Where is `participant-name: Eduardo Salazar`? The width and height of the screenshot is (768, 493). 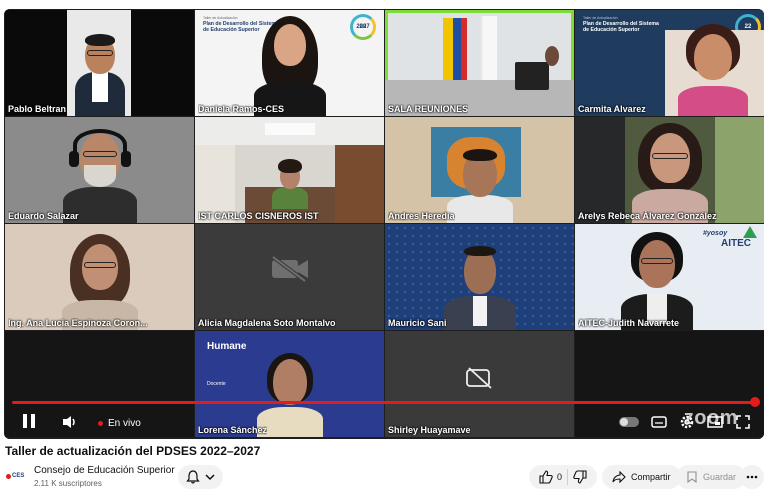
participant-name: Eduardo Salazar is located at coordinates (43, 216).